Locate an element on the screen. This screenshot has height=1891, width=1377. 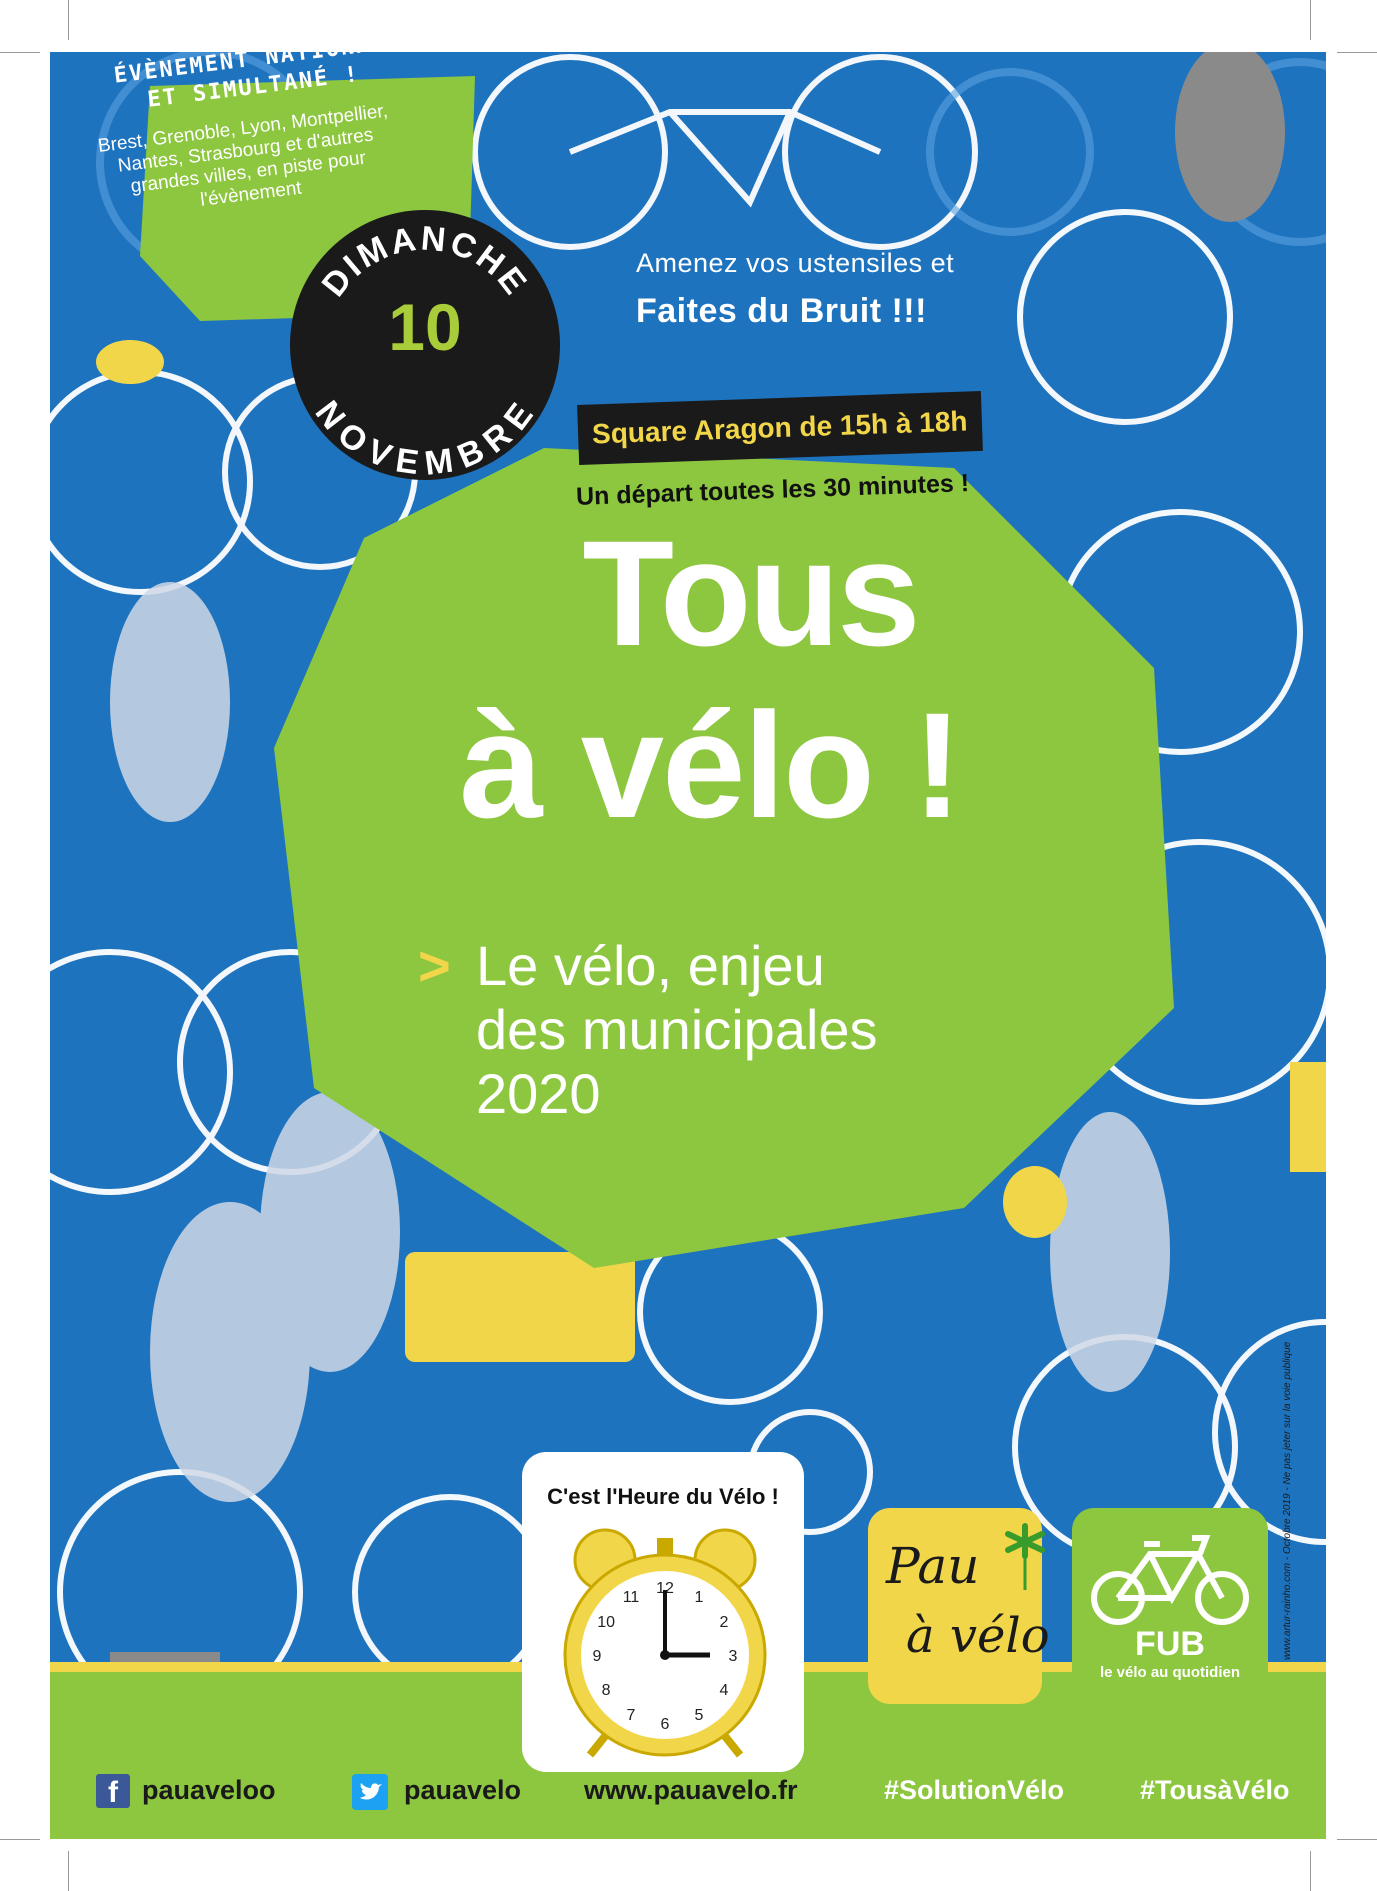
clock-number: 3 is located at coordinates (733, 1656).